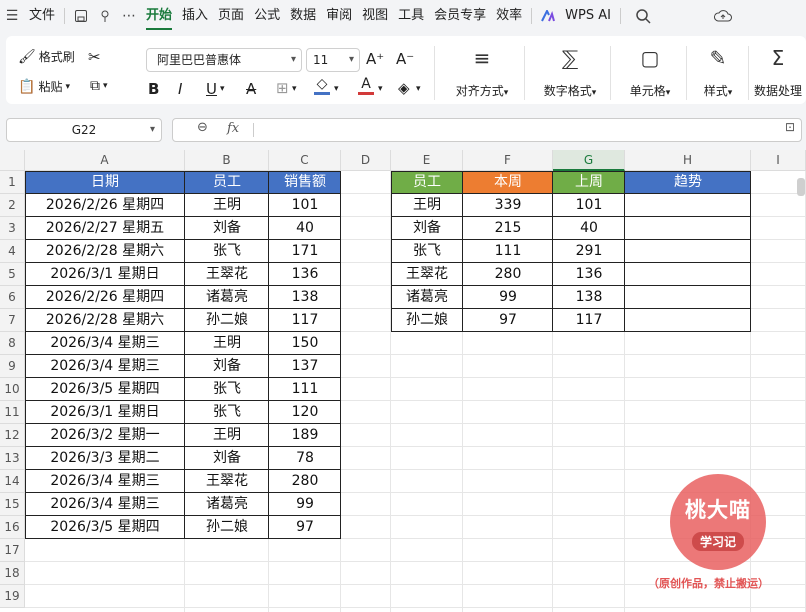 This screenshot has width=806, height=612. What do you see at coordinates (427, 160) in the screenshot?
I see `column-header-e: E` at bounding box center [427, 160].